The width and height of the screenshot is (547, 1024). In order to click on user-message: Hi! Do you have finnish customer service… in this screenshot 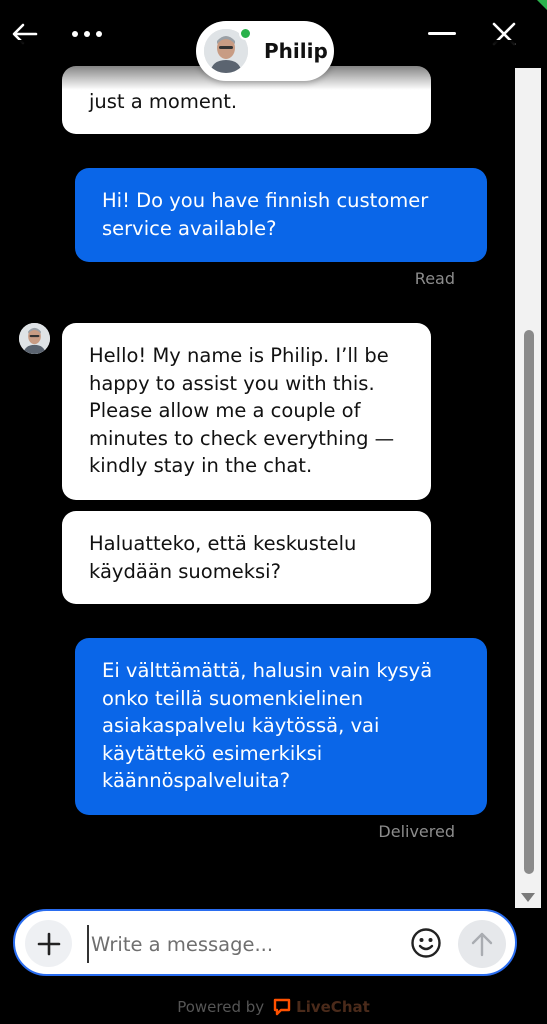, I will do `click(281, 215)`.